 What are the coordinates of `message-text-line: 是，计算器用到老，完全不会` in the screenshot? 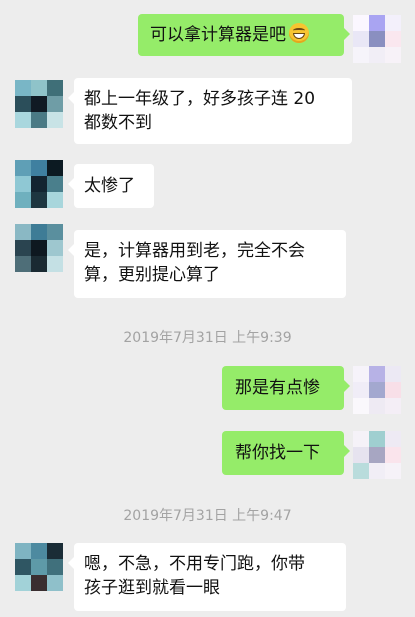 It's located at (194, 251).